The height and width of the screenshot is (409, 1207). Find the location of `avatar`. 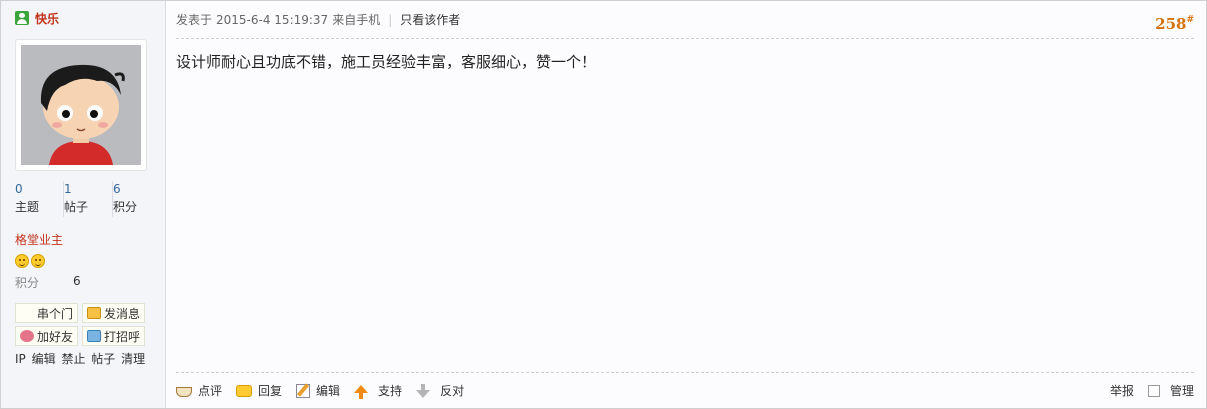

avatar is located at coordinates (81, 105).